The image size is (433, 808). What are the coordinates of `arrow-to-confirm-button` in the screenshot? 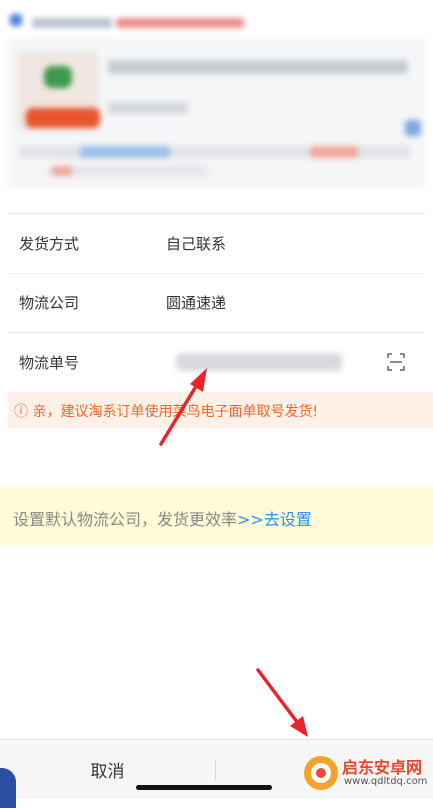 It's located at (282, 702).